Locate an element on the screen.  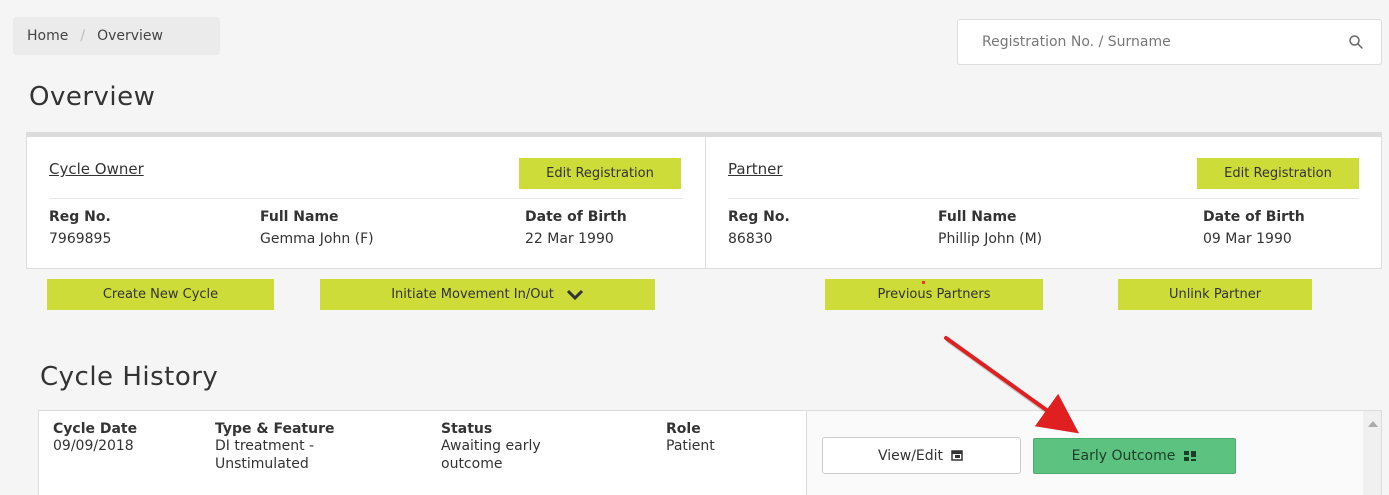
search-icon is located at coordinates (1356, 42).